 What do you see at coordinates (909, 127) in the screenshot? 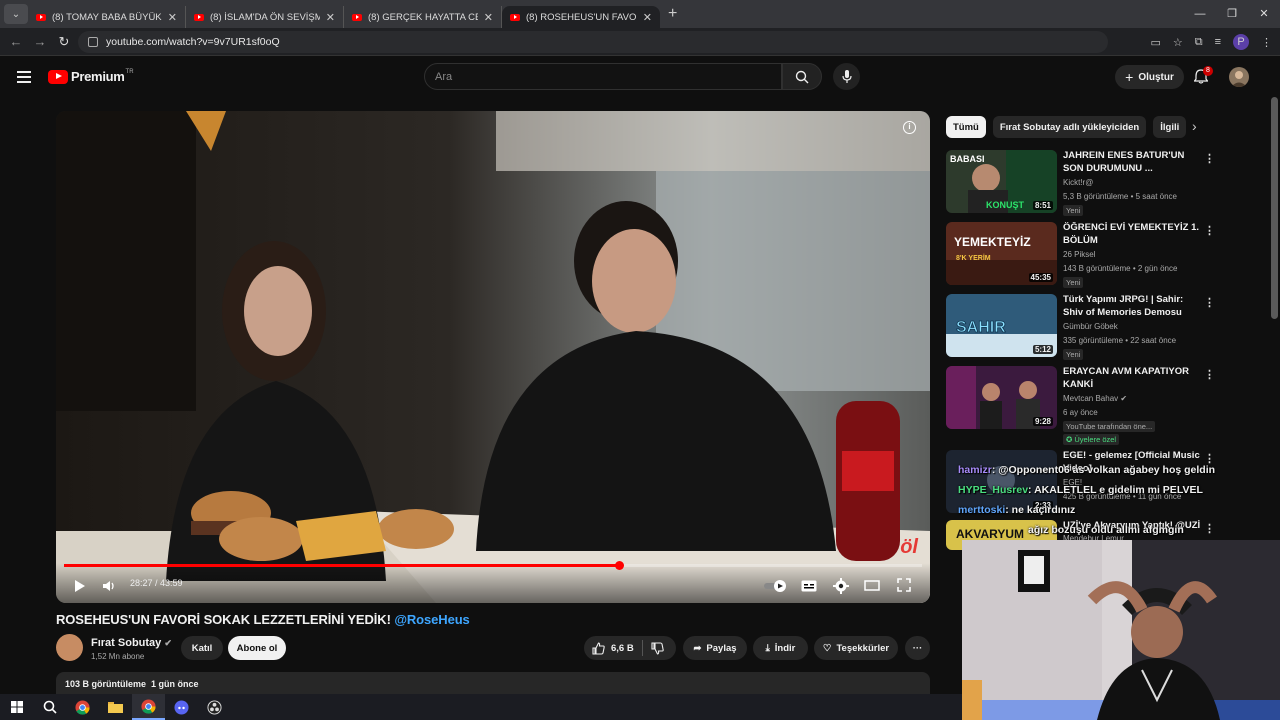
I see `info-icon: i` at bounding box center [909, 127].